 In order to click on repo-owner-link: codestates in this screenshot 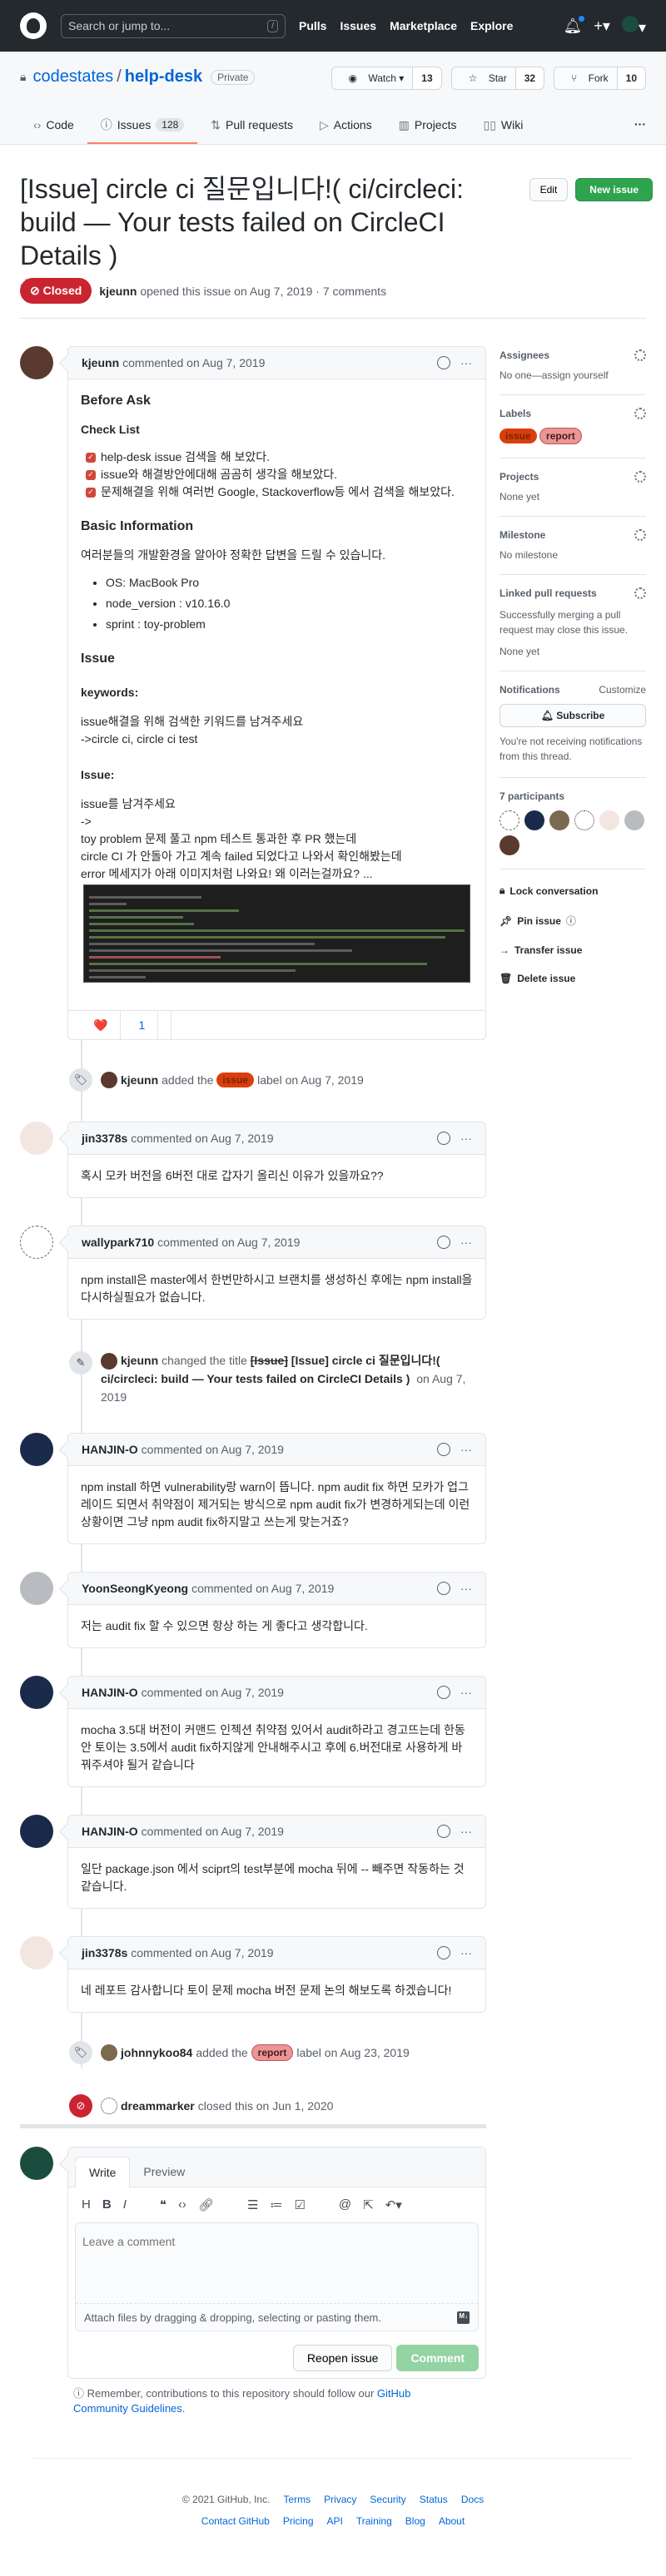, I will do `click(72, 77)`.